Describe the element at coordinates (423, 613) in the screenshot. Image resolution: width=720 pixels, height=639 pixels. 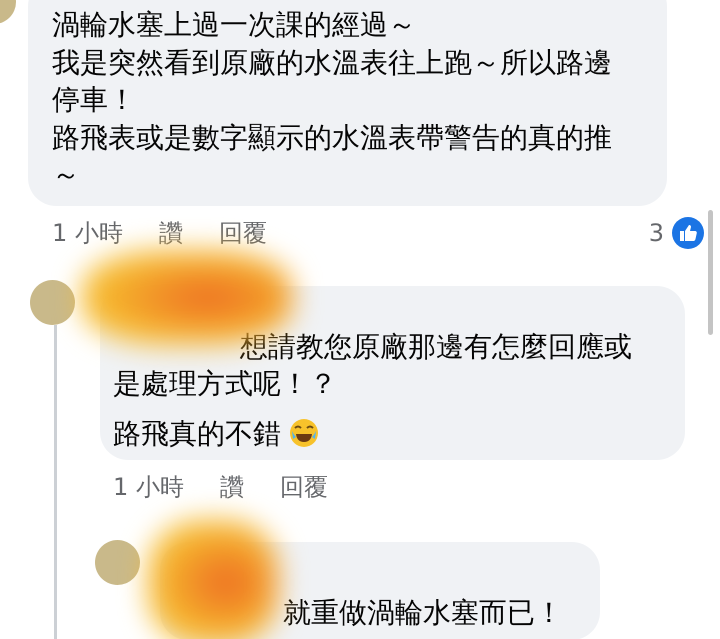
I see `reply-text: 就重做渦輪水塞而已！` at that location.